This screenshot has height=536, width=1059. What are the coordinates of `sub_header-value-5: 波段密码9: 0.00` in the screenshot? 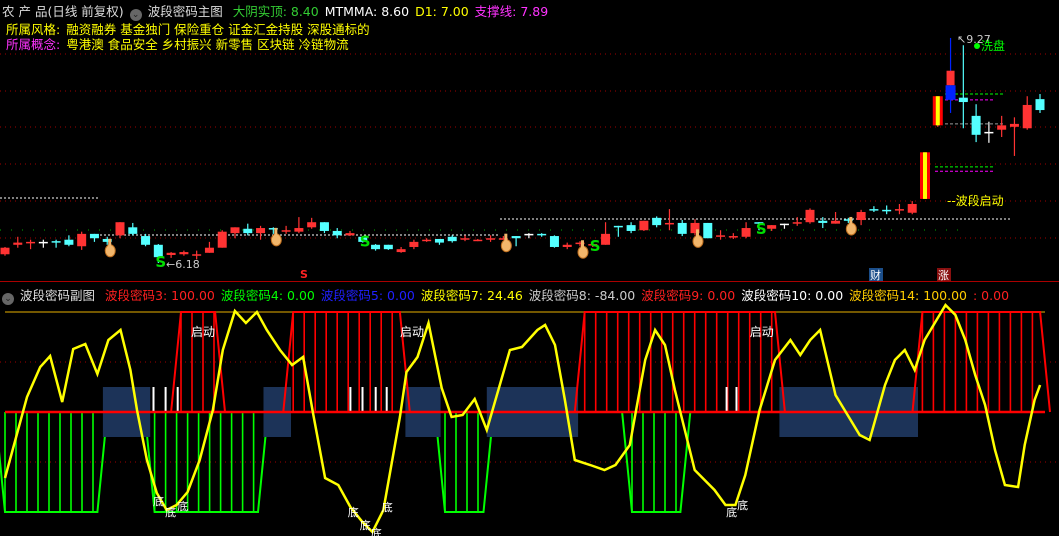 It's located at (688, 295).